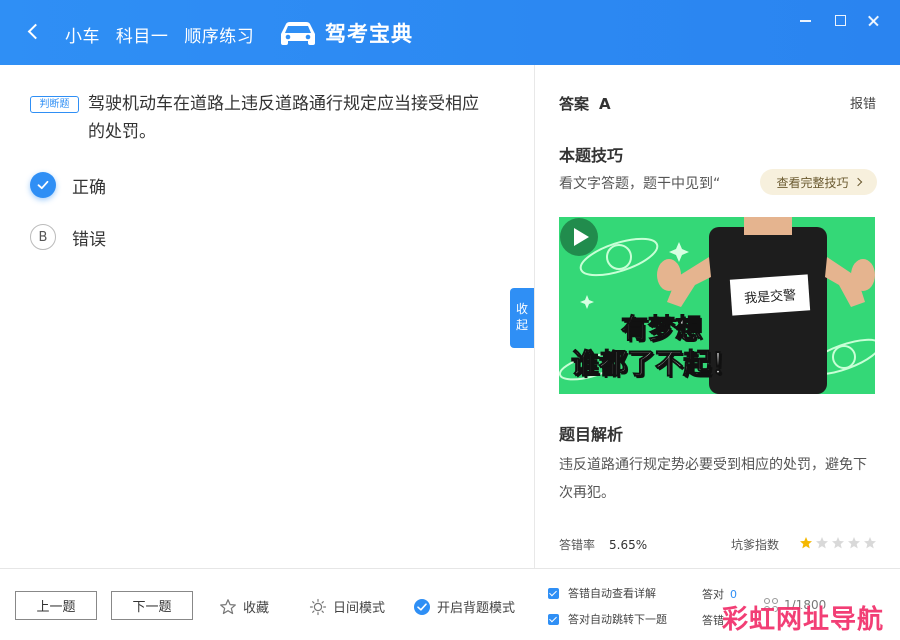 This screenshot has height=640, width=900. What do you see at coordinates (256, 608) in the screenshot?
I see `favorite-label: 收藏` at bounding box center [256, 608].